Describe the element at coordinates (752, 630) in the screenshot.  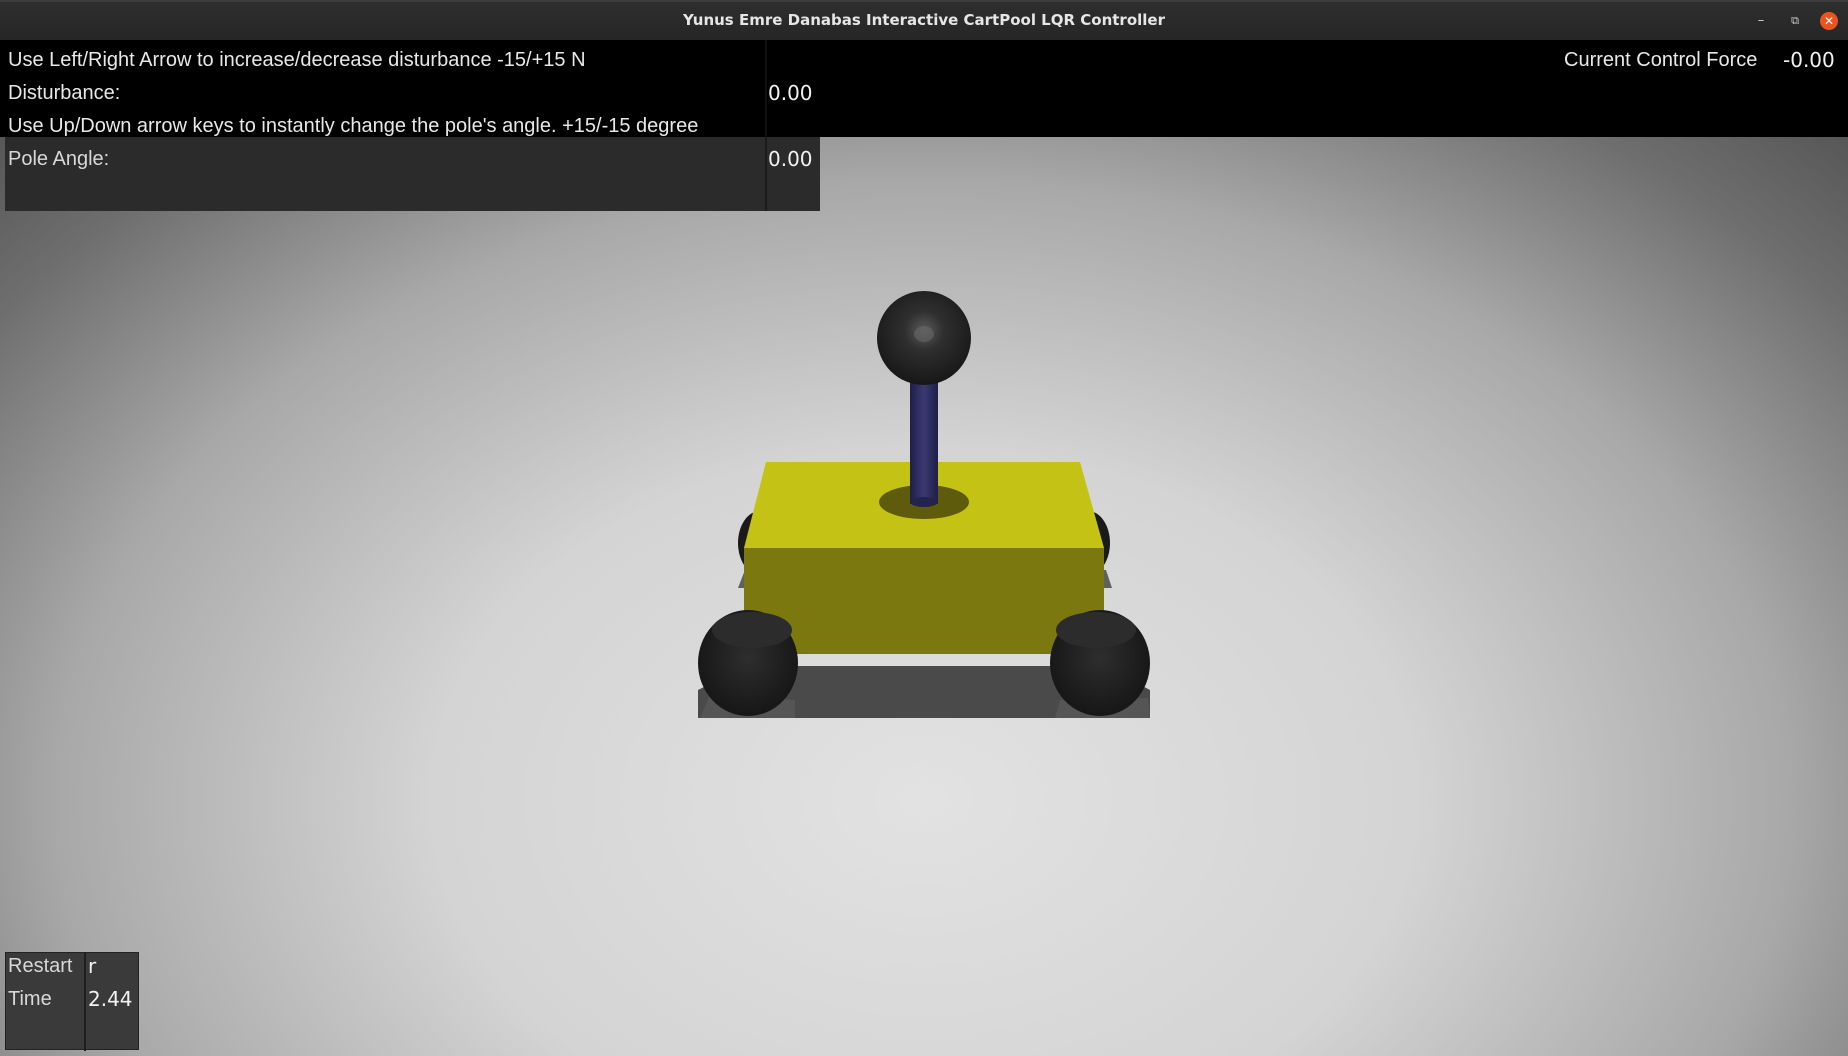
I see `wheel-front-left-cap` at that location.